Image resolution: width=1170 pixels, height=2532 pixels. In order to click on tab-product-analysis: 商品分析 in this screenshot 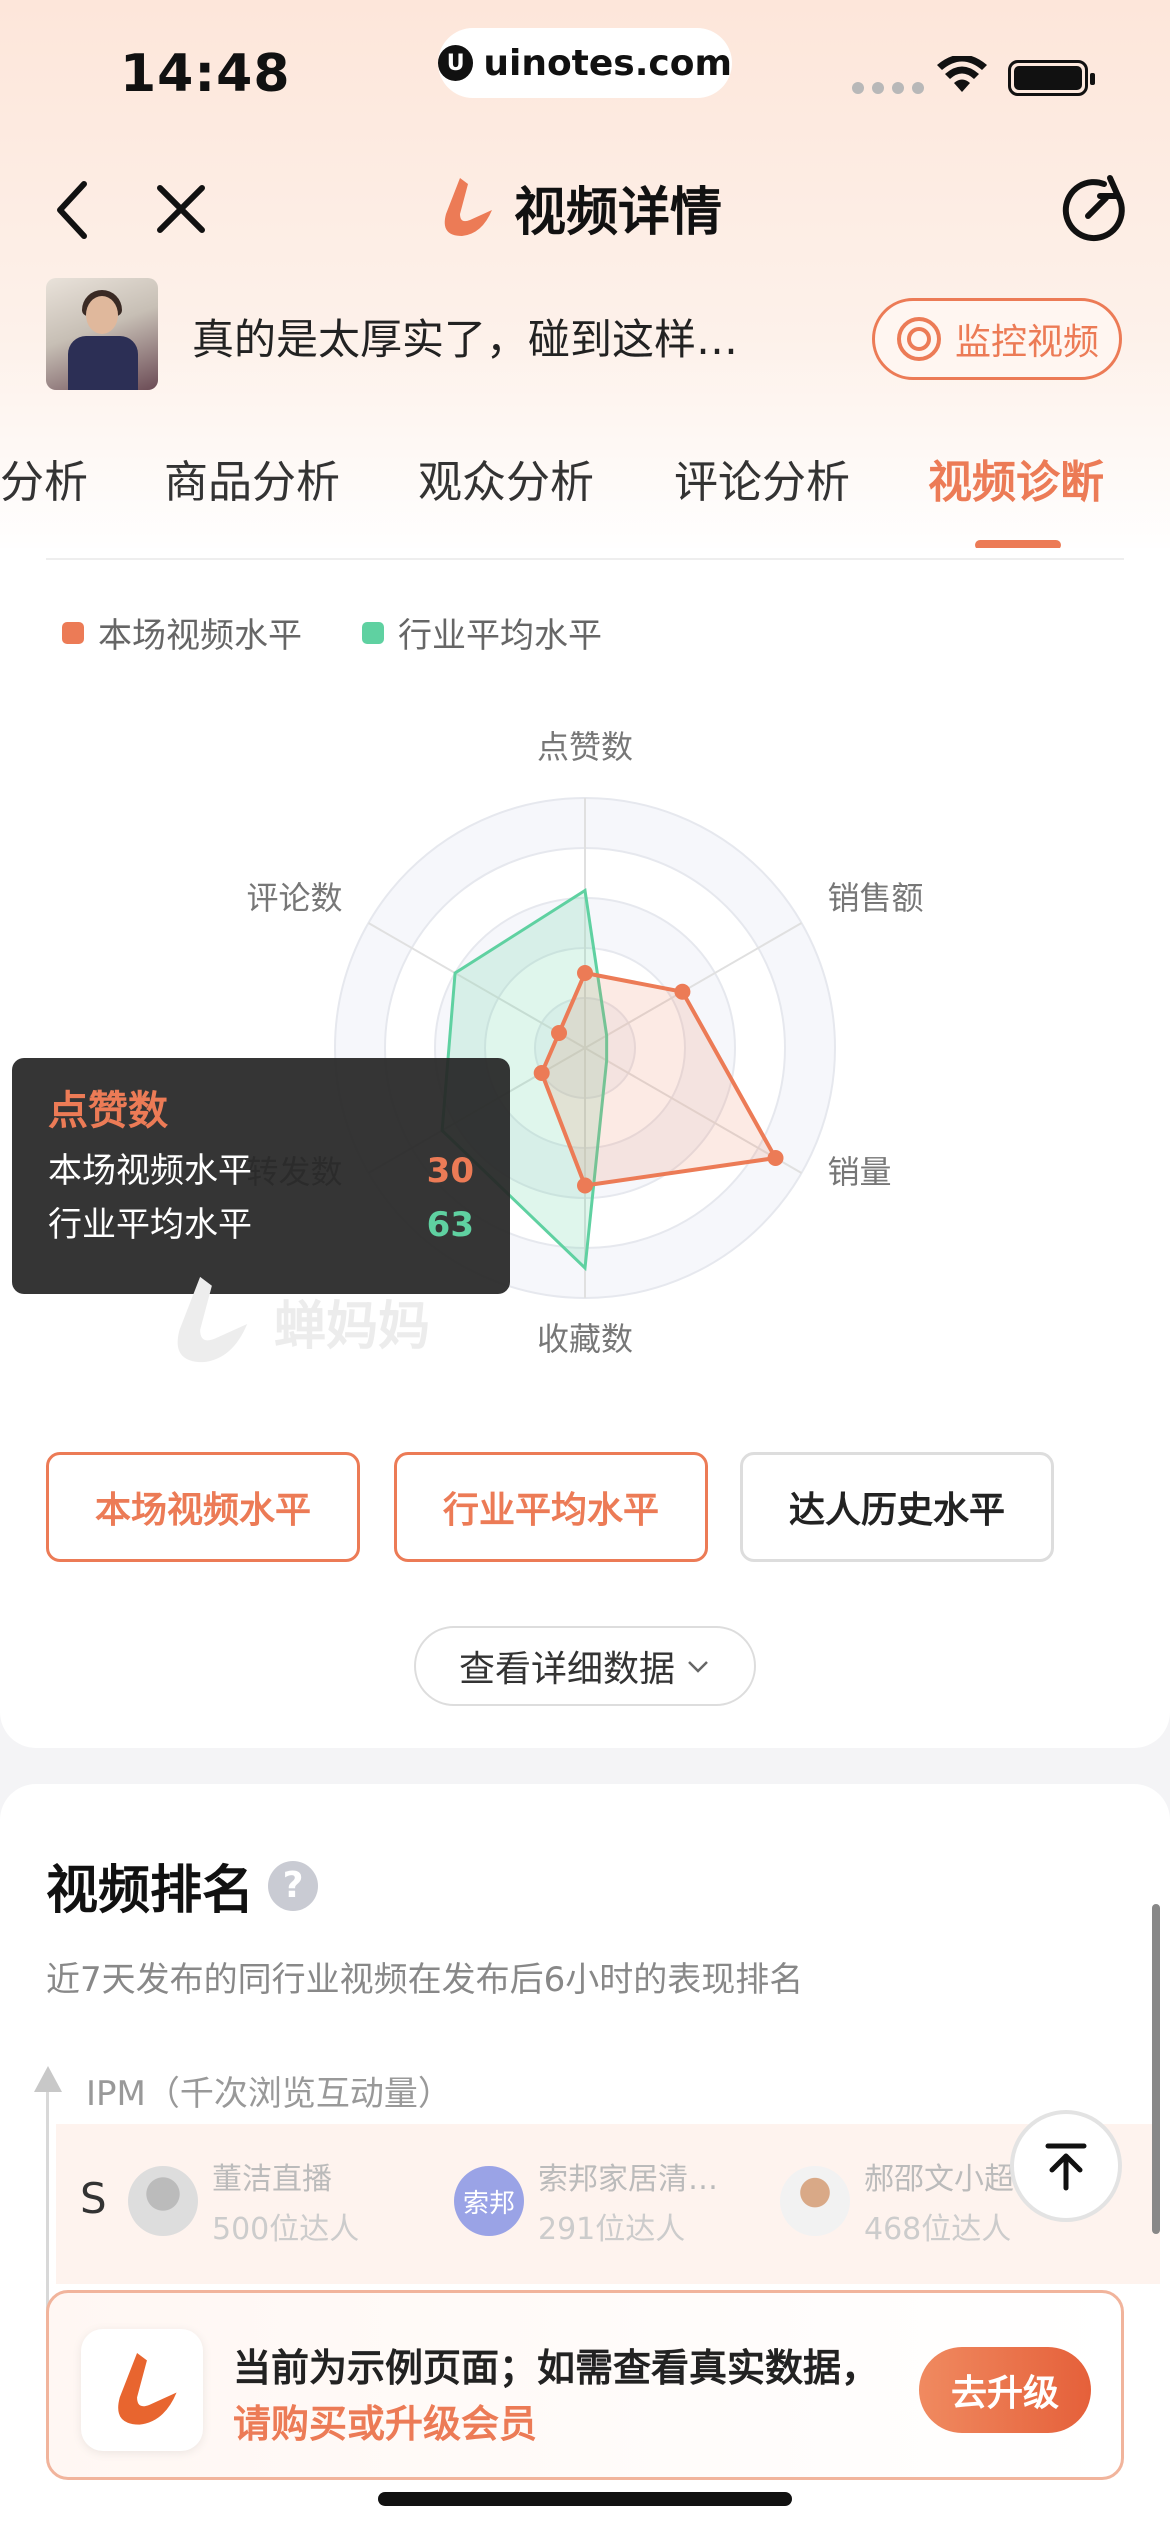, I will do `click(252, 478)`.